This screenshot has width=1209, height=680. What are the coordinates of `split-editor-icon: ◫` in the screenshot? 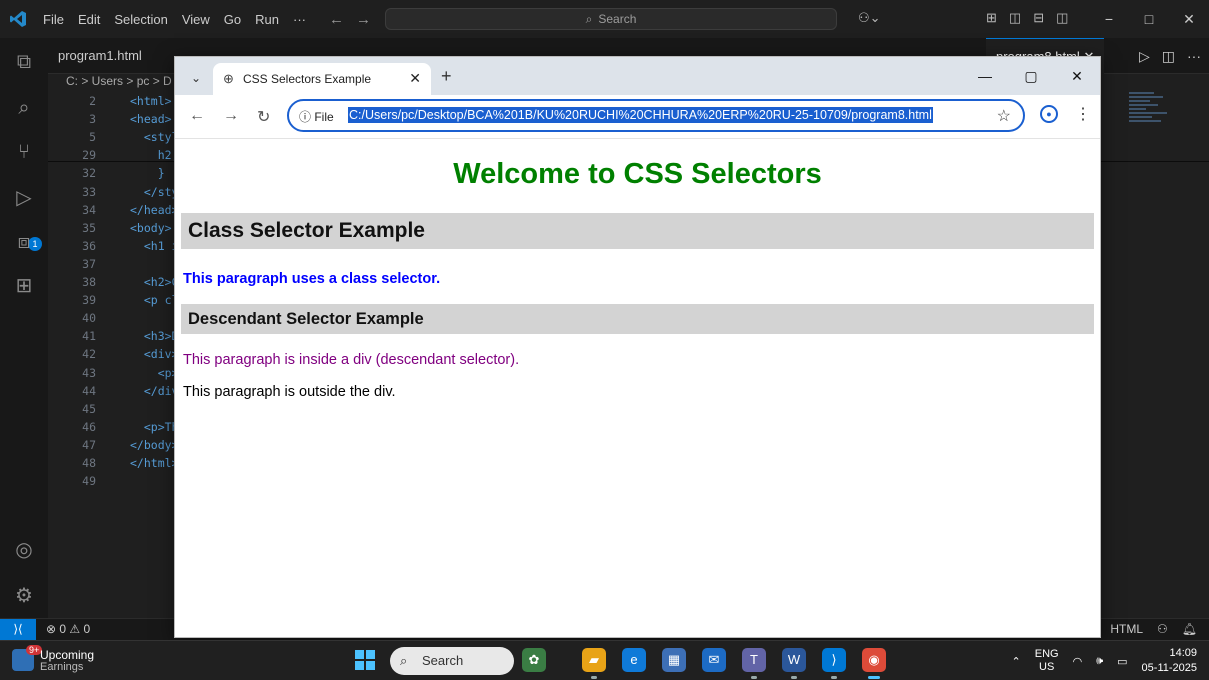 It's located at (1168, 56).